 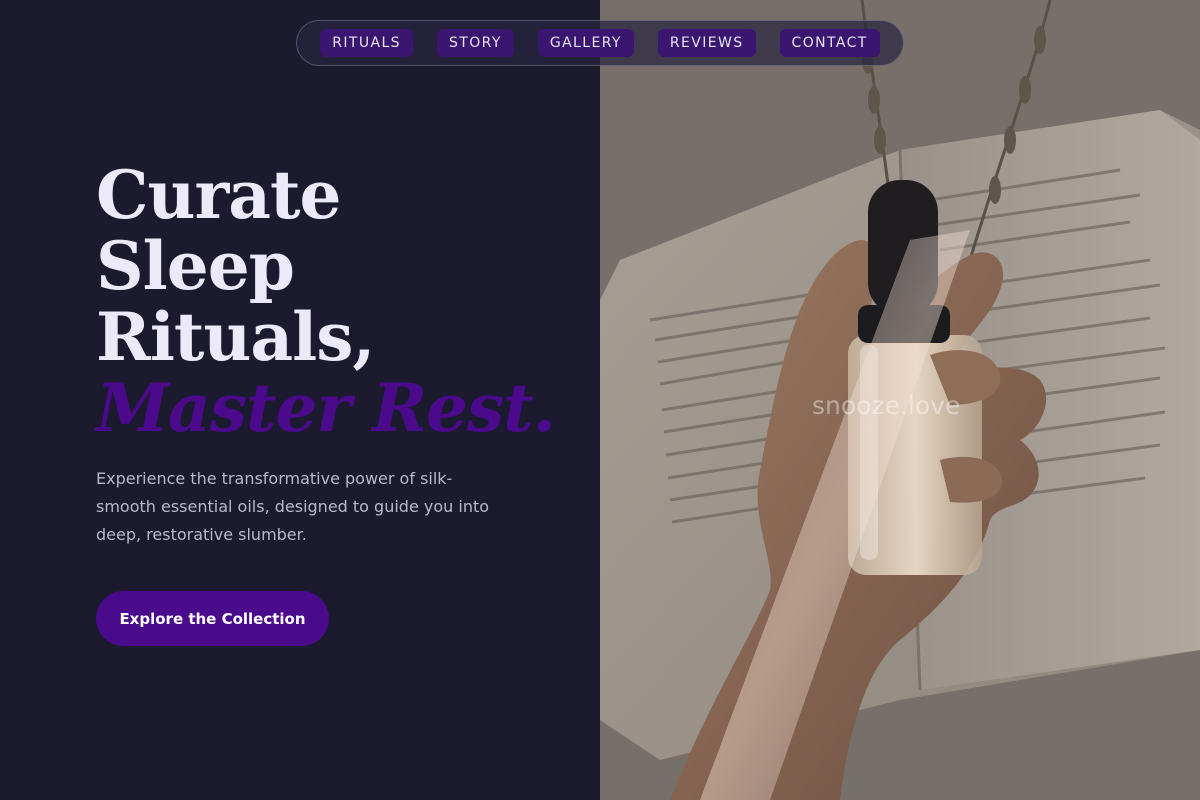 I want to click on explore-collection-button: Explore the Collection, so click(x=212, y=618).